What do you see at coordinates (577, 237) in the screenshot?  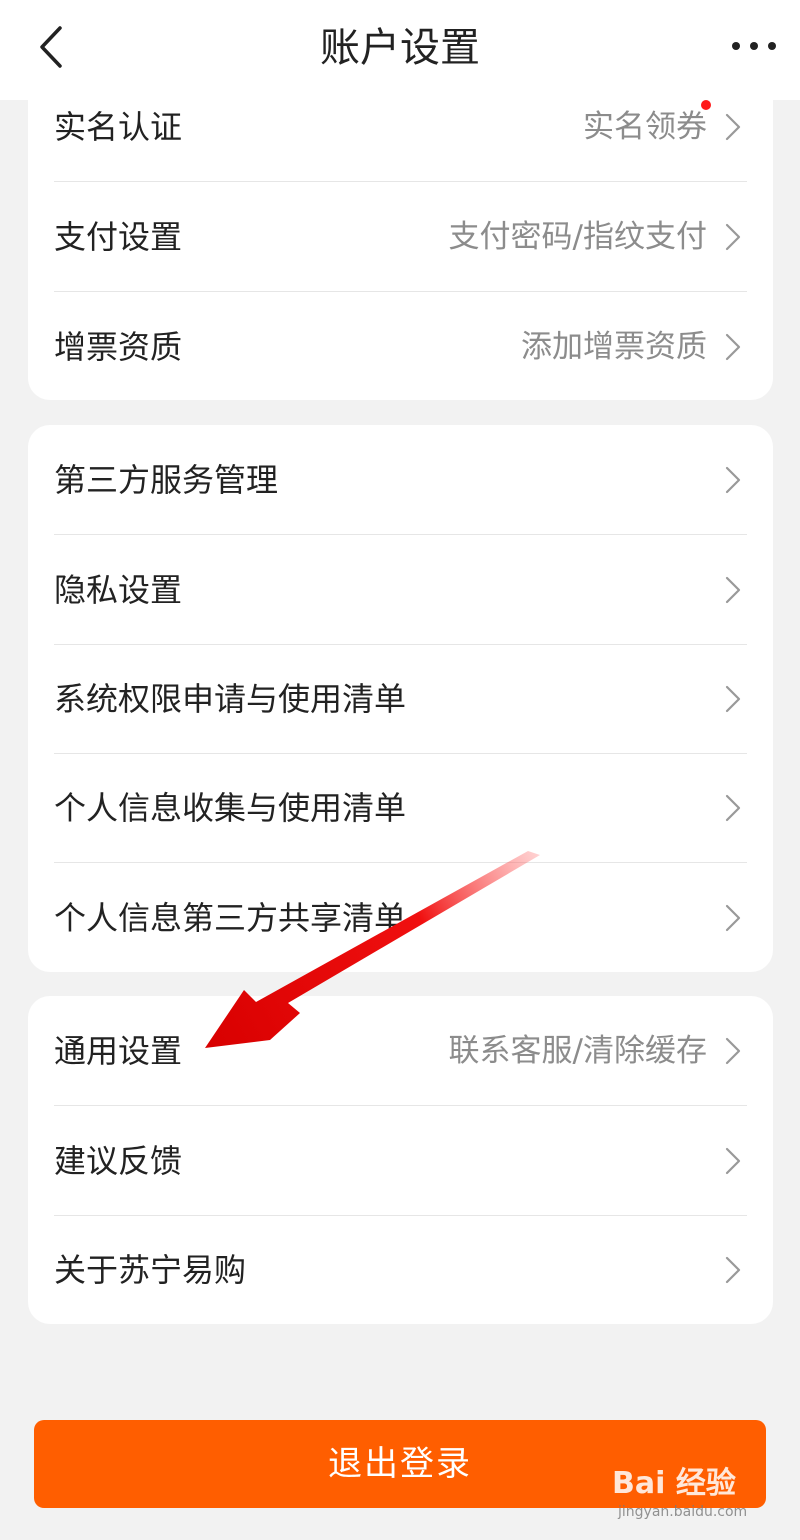 I see `row-value: 支付密码/指纹支付` at bounding box center [577, 237].